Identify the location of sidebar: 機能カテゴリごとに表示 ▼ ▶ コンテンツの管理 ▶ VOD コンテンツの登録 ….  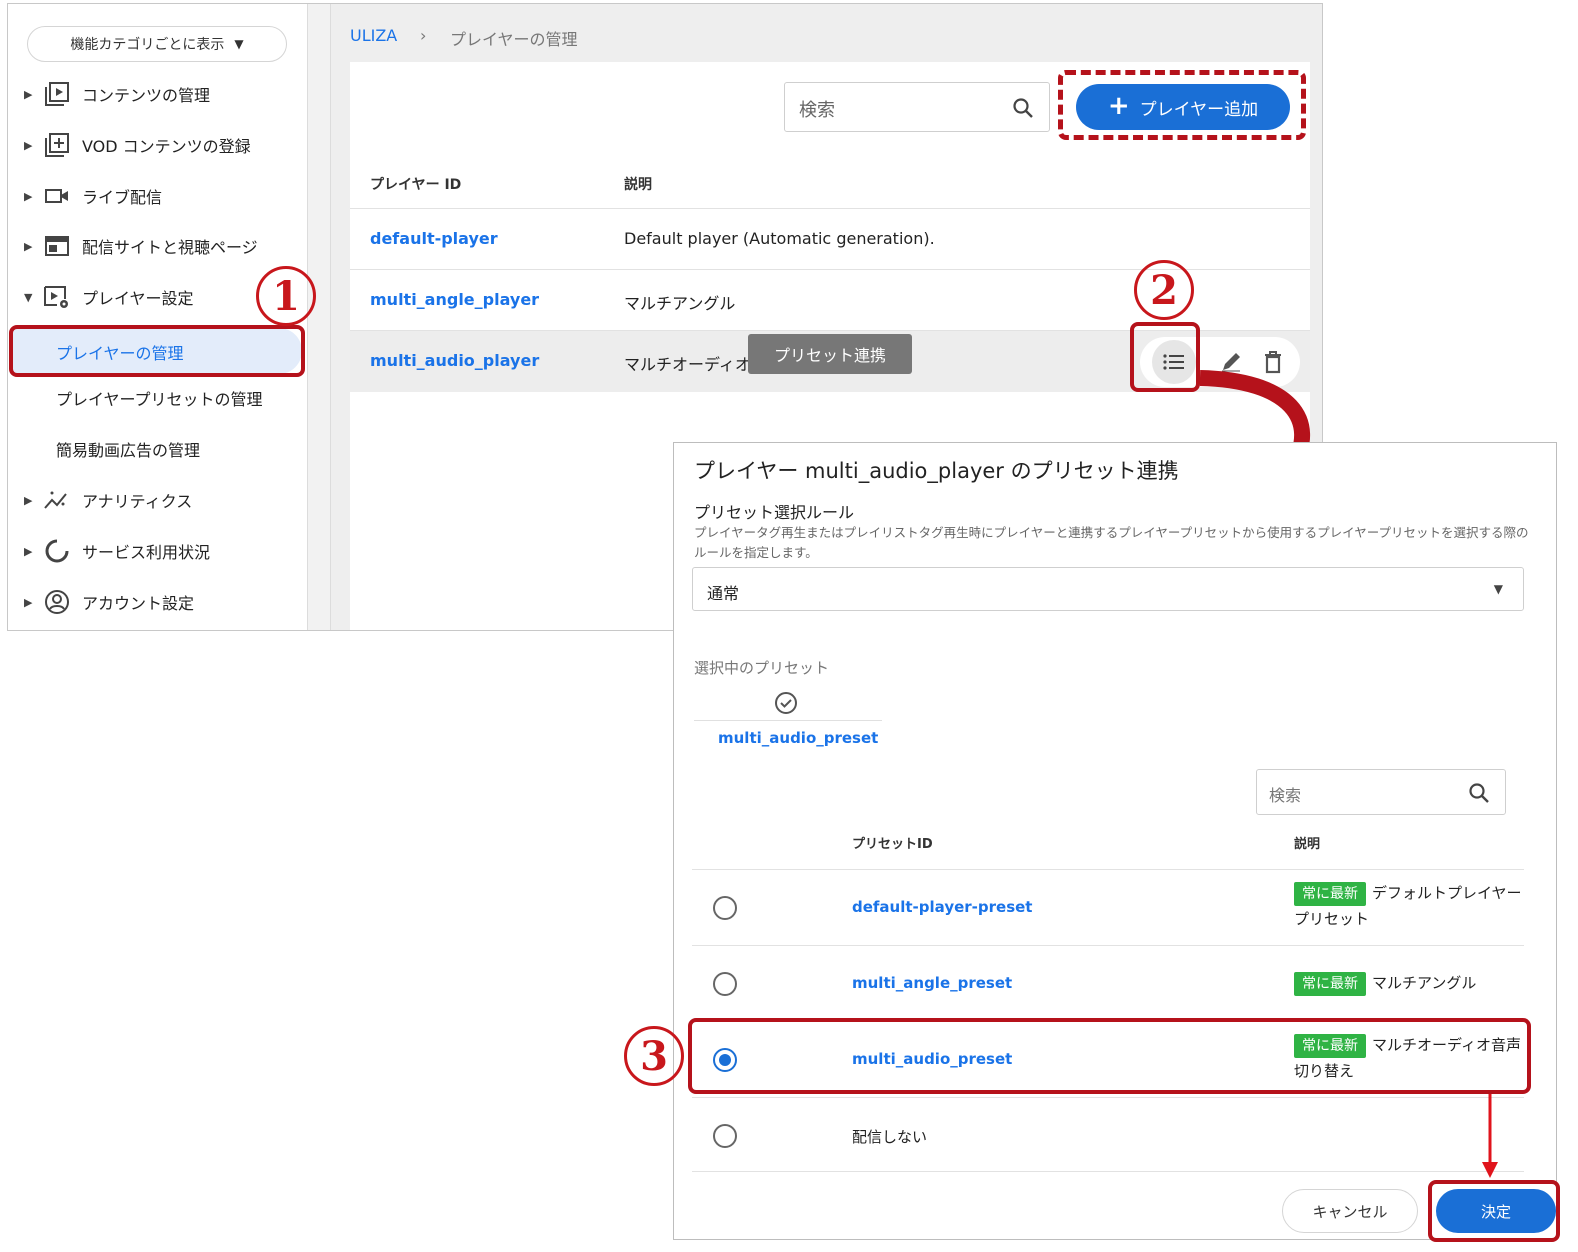
(158, 317).